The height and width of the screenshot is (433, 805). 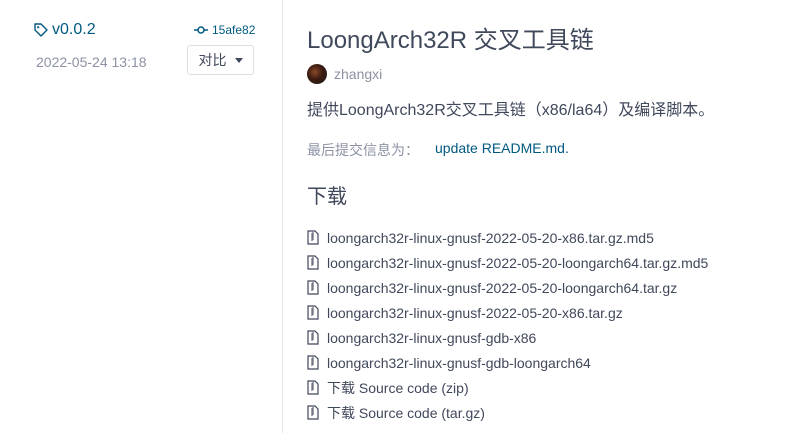 What do you see at coordinates (507, 412) in the screenshot?
I see `download-item: 下载 Source code (tar.gz)` at bounding box center [507, 412].